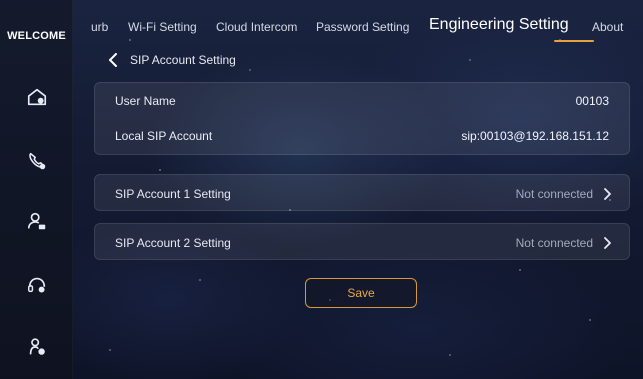 The image size is (643, 379). I want to click on local-sip-label: Local SIP Account, so click(164, 136).